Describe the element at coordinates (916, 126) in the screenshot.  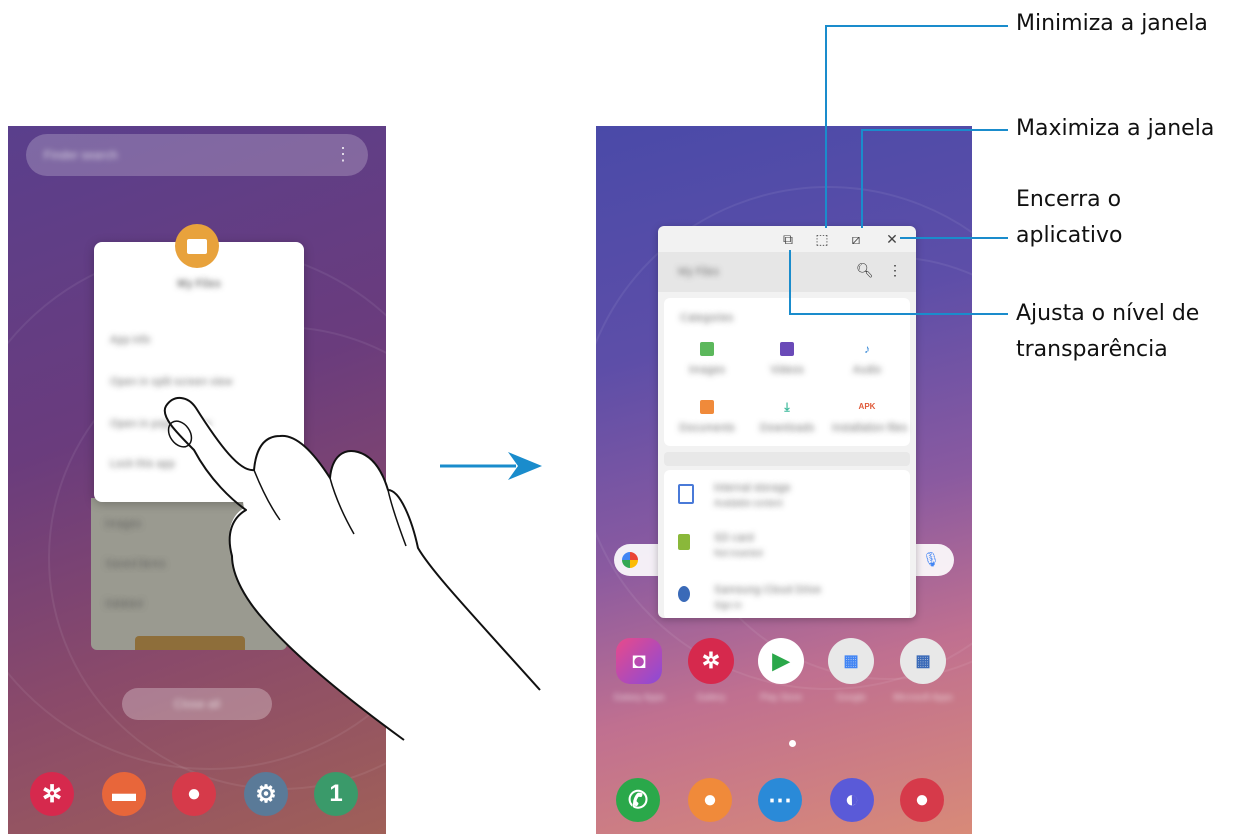
I see `callout-line-minimize` at that location.